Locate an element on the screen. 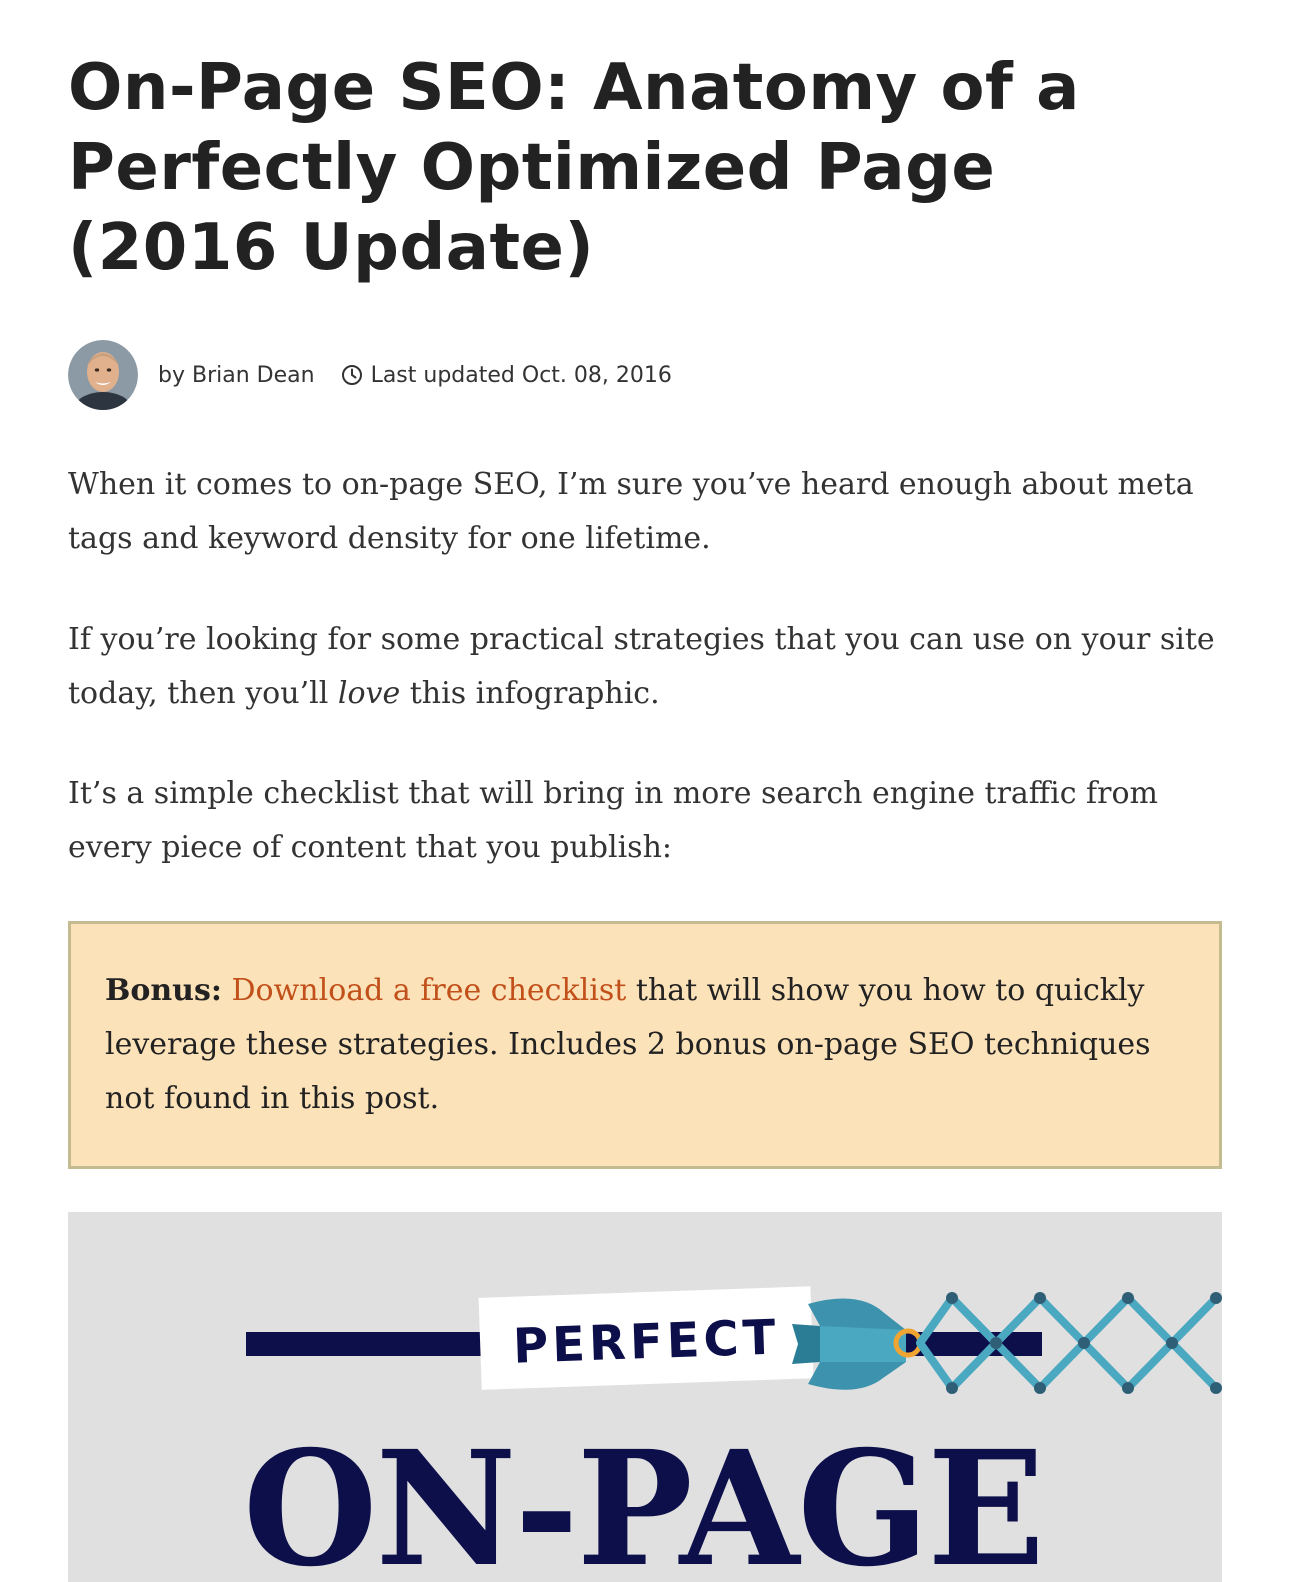  author-byline: by Brian Dean is located at coordinates (236, 375).